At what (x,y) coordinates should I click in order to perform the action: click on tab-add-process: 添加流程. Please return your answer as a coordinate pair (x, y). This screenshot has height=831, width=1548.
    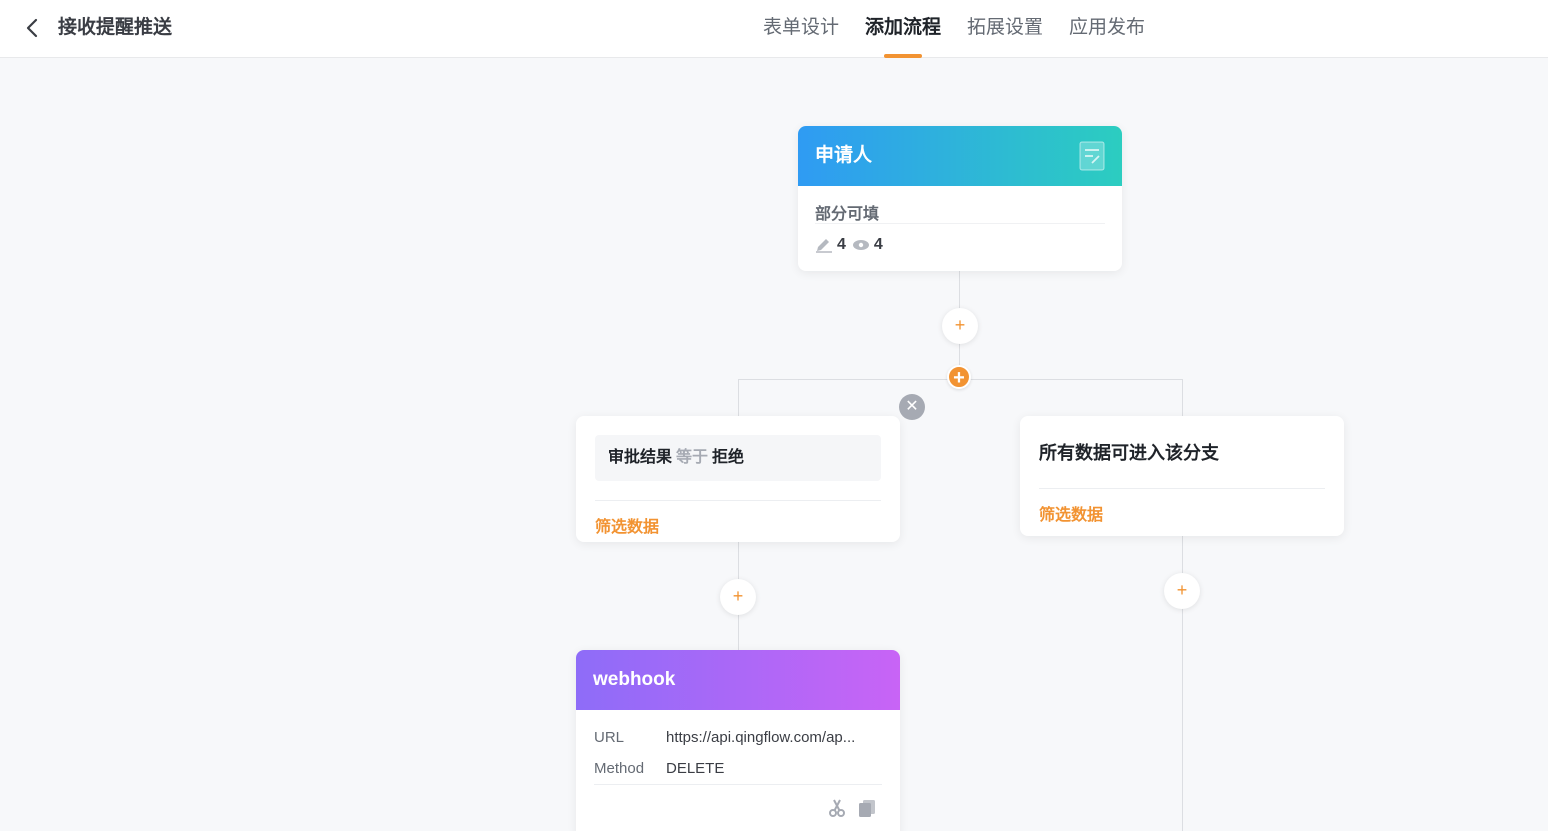
    Looking at the image, I should click on (903, 29).